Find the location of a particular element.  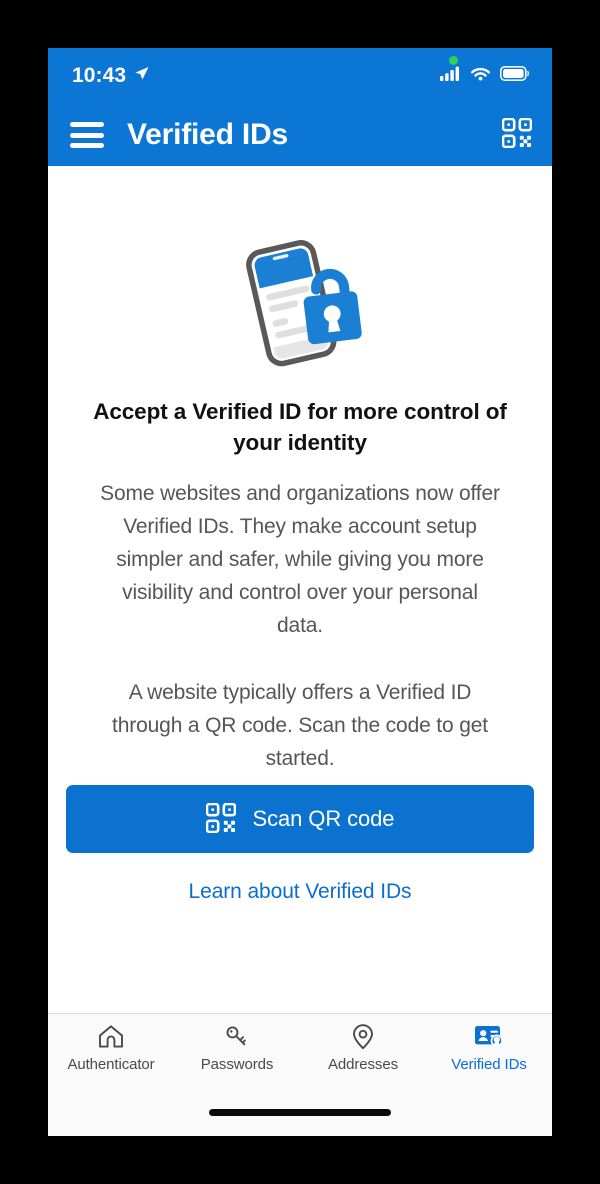

home-indicator-area is located at coordinates (300, 1112).